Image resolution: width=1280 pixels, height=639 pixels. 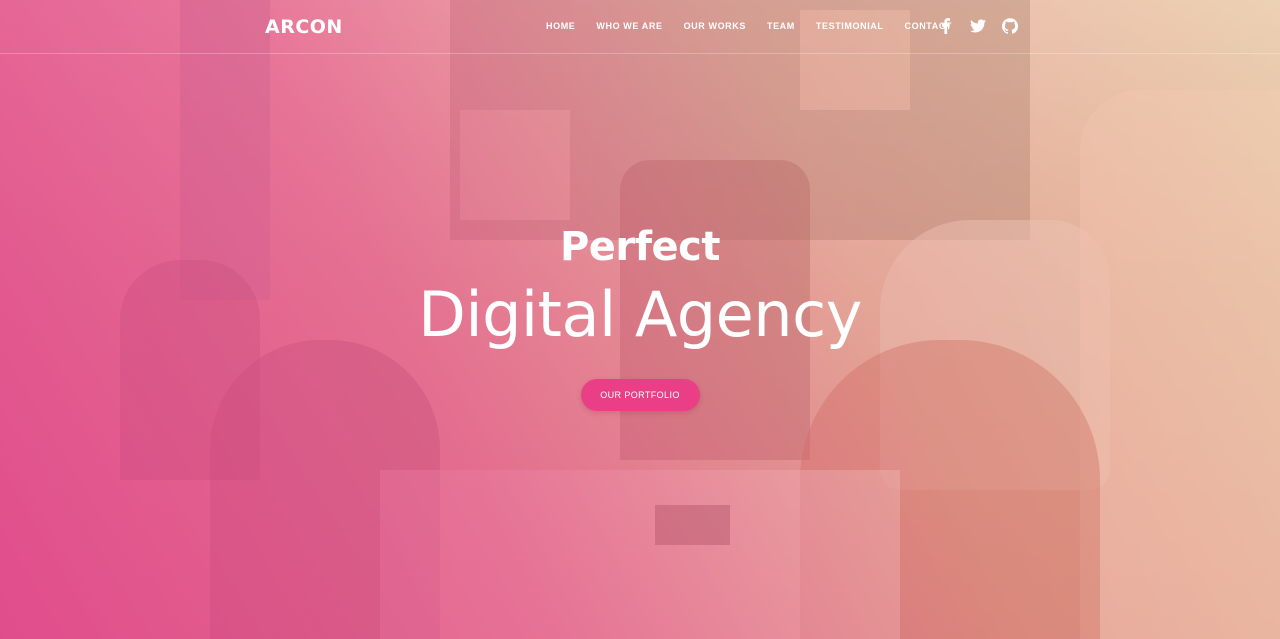 I want to click on nav-item-team: TEAM, so click(x=781, y=26).